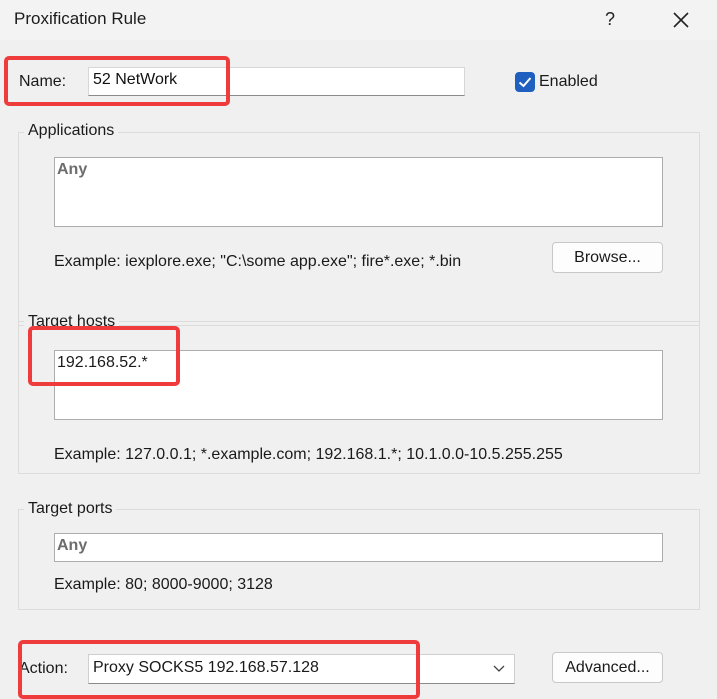  I want to click on name-input: 52 NetWork, so click(276, 81).